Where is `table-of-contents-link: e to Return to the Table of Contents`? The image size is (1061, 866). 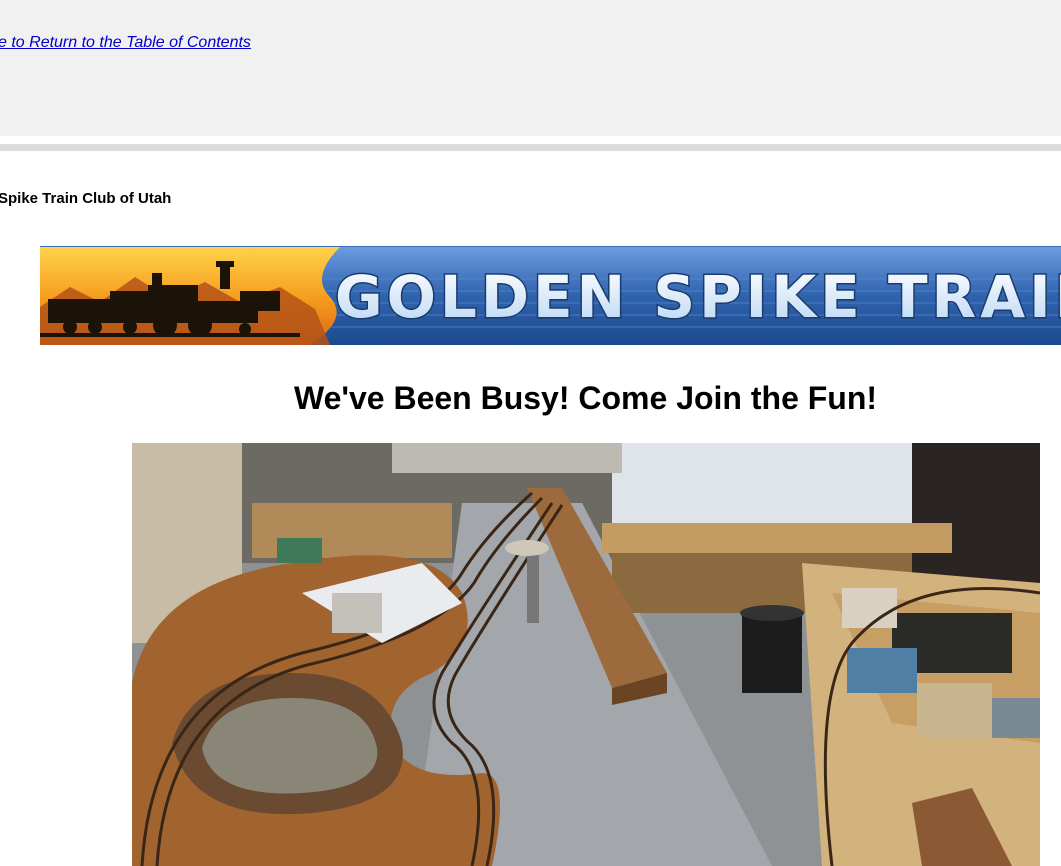
table-of-contents-link: e to Return to the Table of Contents is located at coordinates (125, 43).